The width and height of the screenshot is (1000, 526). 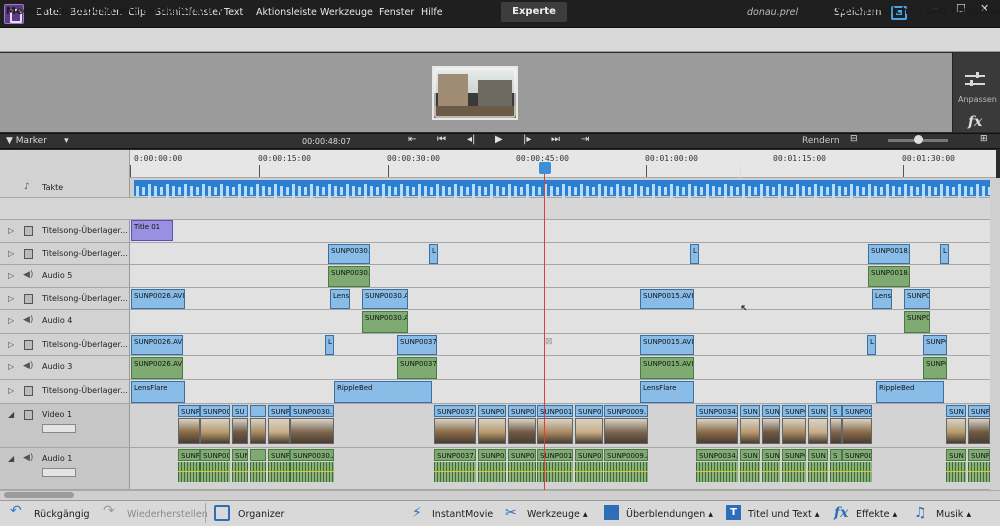 I want to click on clip-audio: SUNP0, so click(x=917, y=322).